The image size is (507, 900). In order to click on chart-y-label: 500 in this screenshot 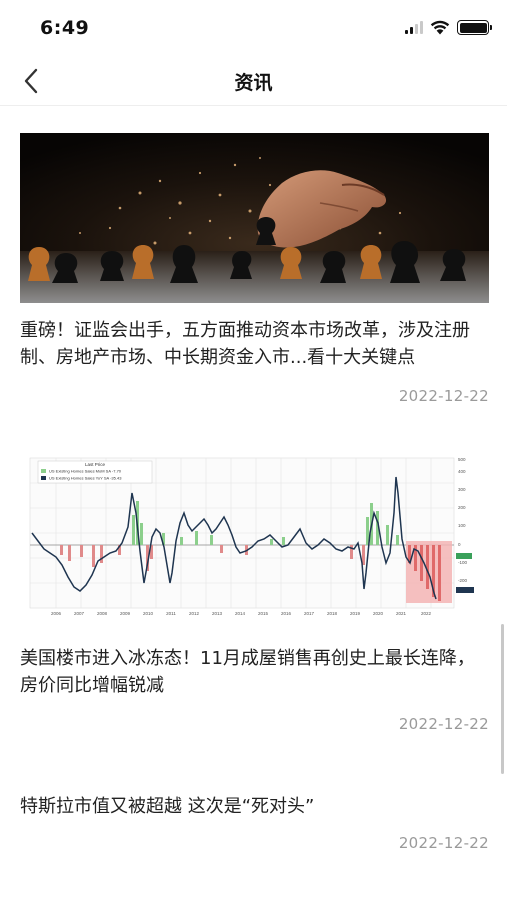, I will do `click(462, 459)`.